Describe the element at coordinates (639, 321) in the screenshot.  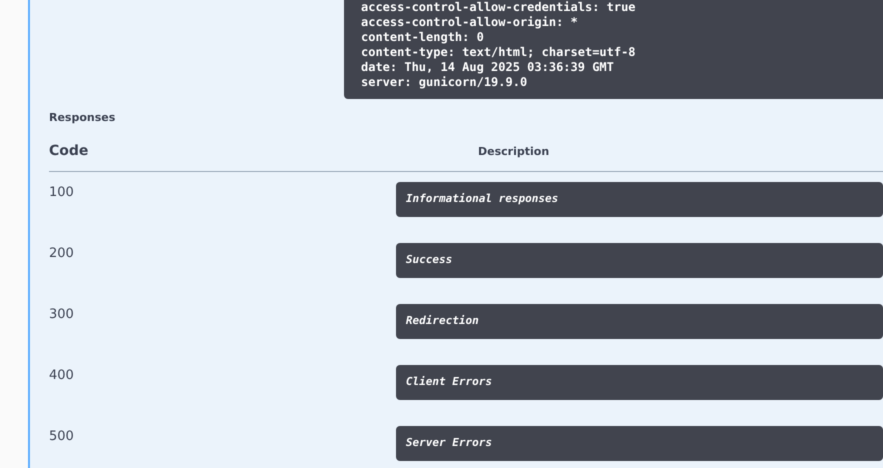
I see `description-block: Redirection` at that location.